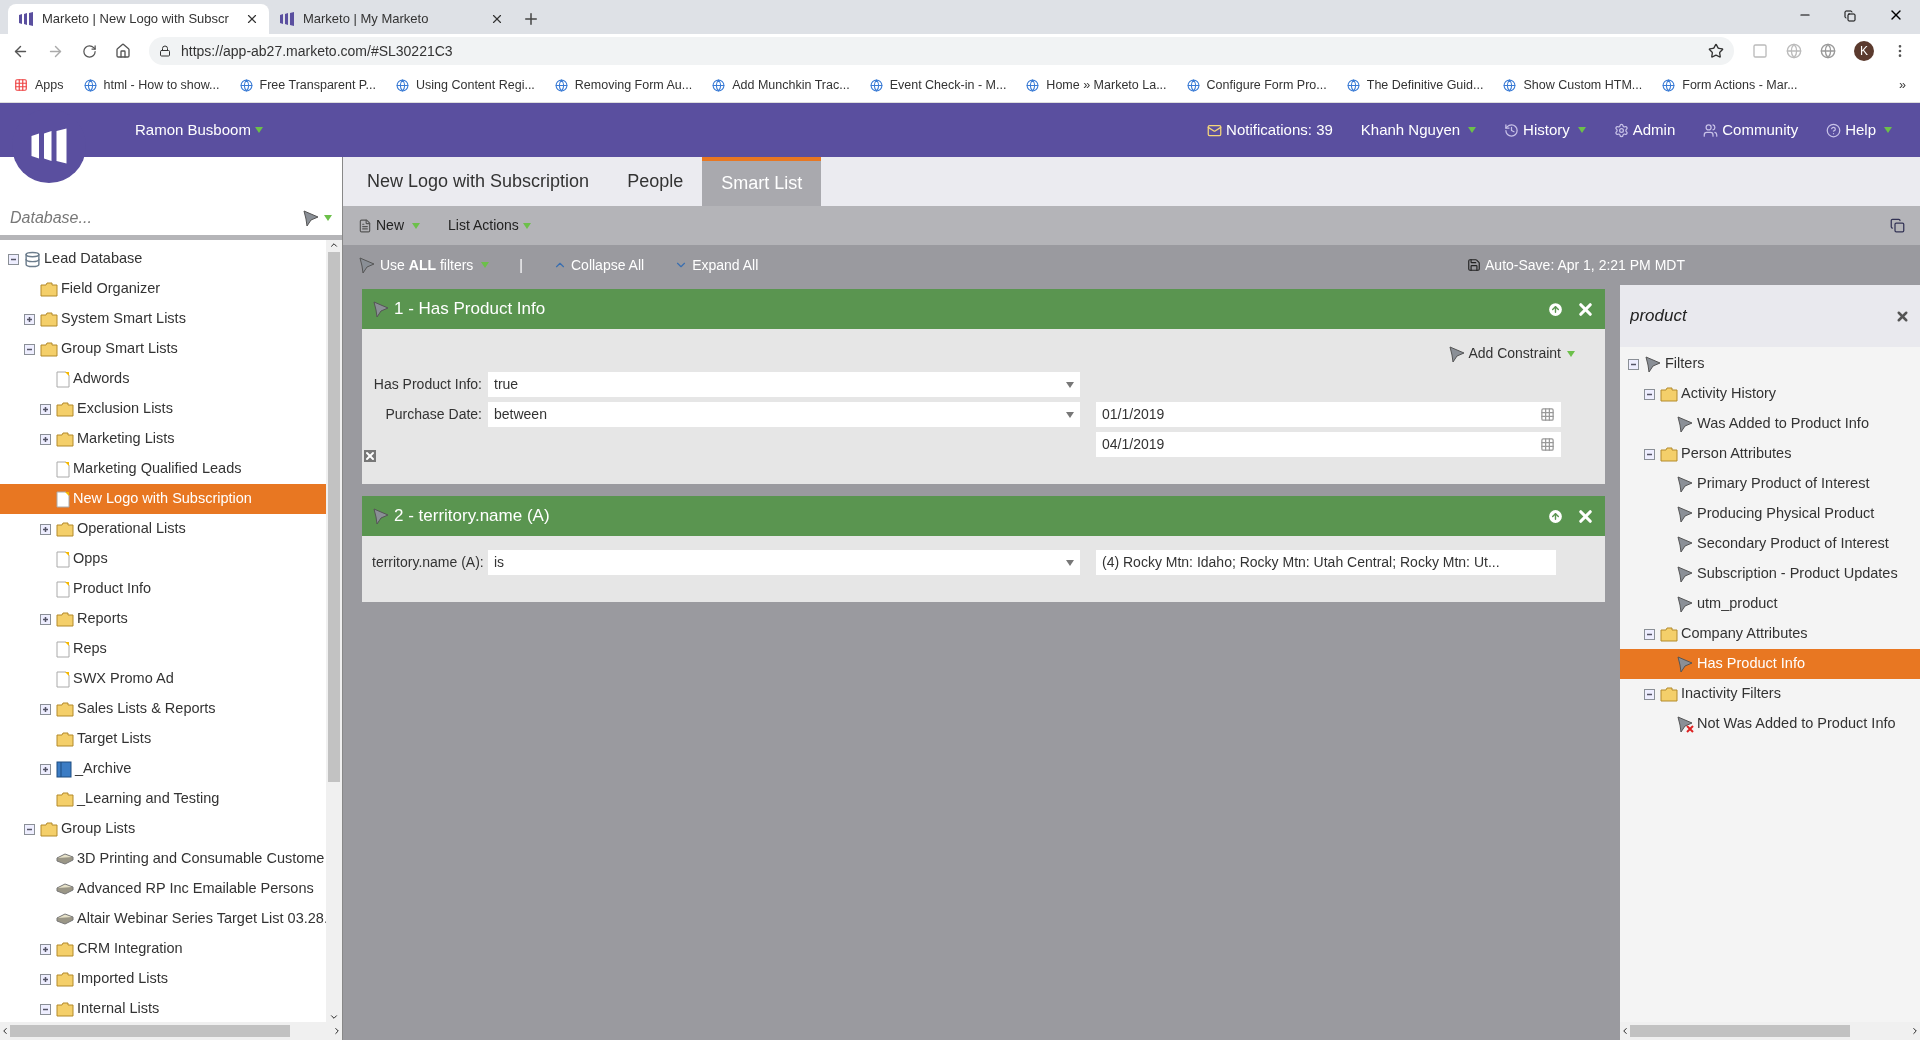 The width and height of the screenshot is (1920, 1040). I want to click on tree-item: _Archive, so click(163, 769).